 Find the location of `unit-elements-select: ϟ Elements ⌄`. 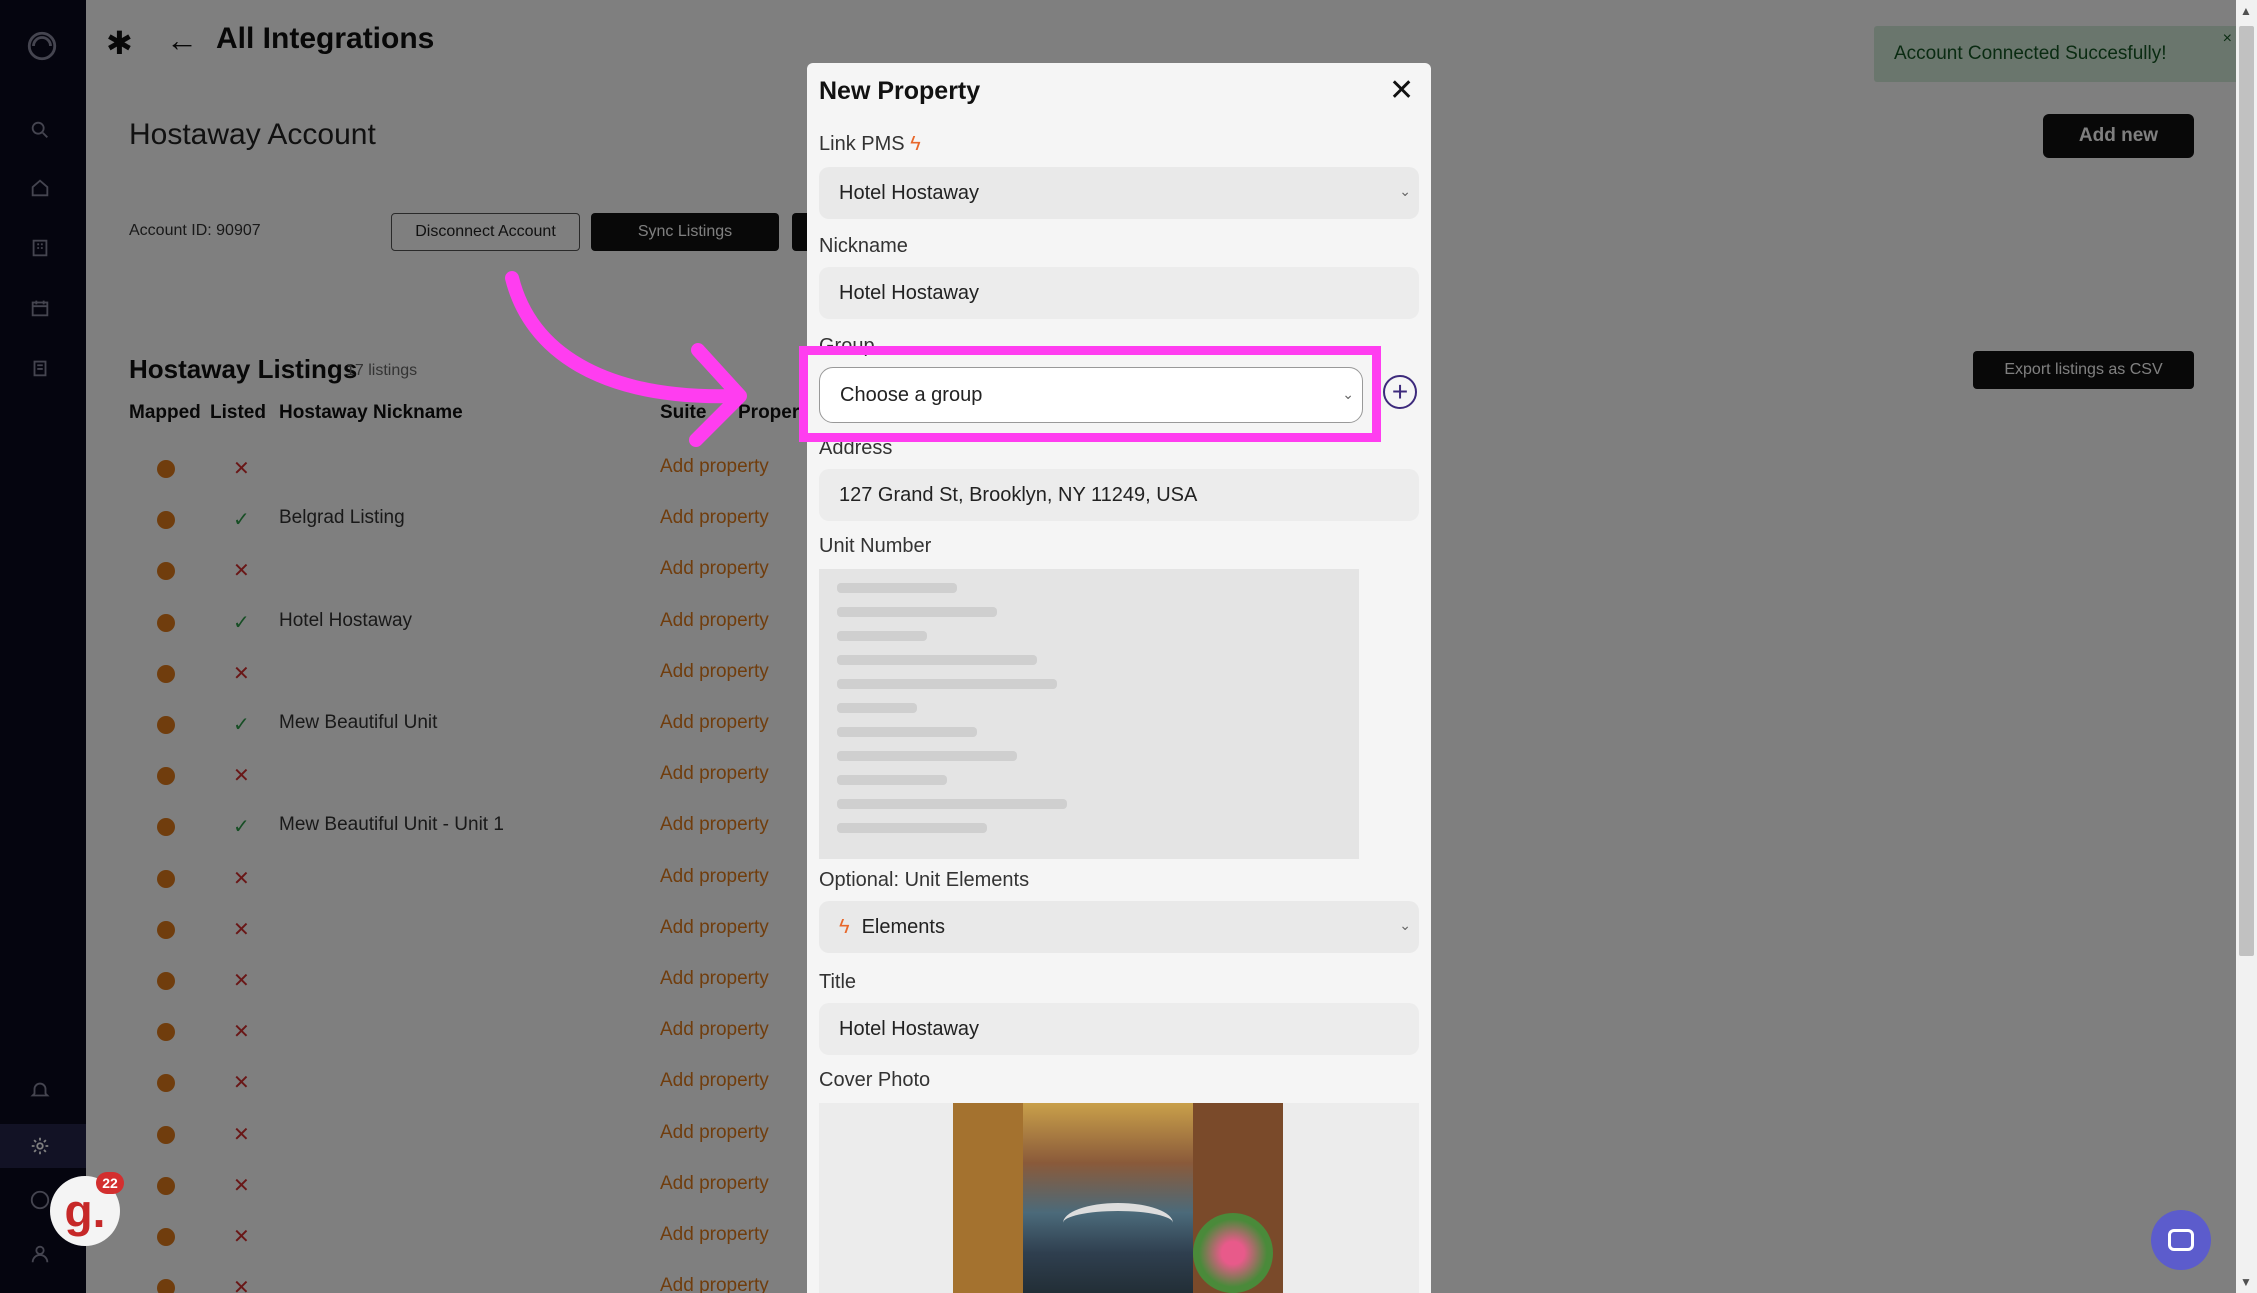

unit-elements-select: ϟ Elements ⌄ is located at coordinates (1119, 927).